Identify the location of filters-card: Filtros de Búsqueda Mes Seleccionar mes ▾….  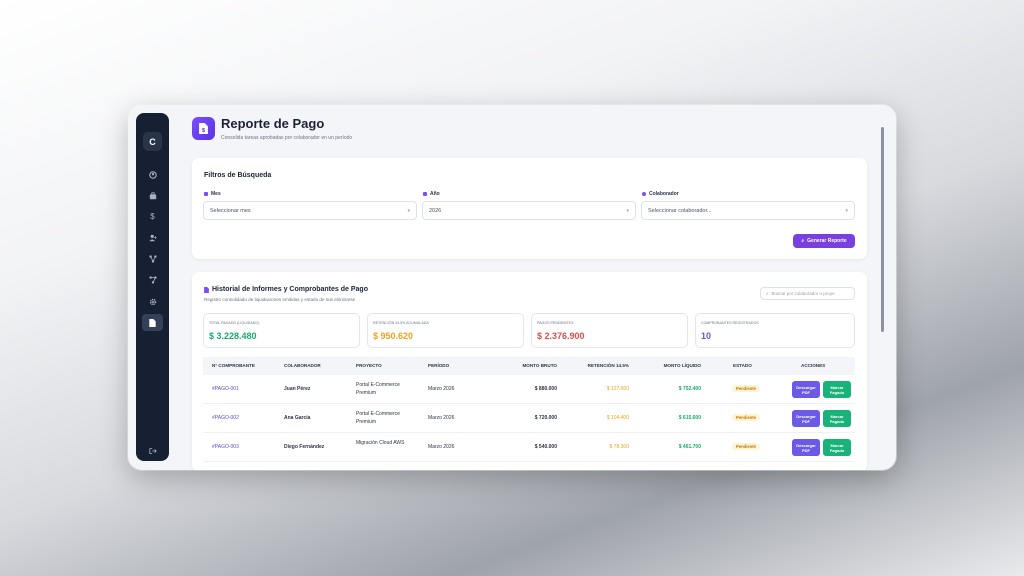
(529, 208).